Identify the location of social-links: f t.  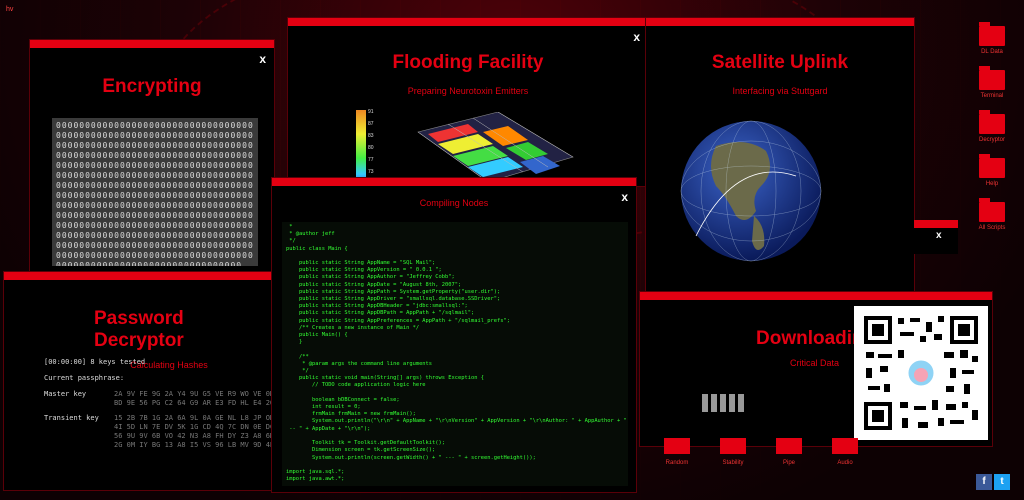
(993, 482).